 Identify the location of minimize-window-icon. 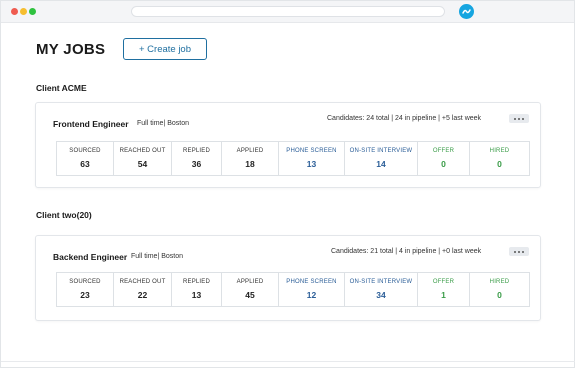
(23, 11).